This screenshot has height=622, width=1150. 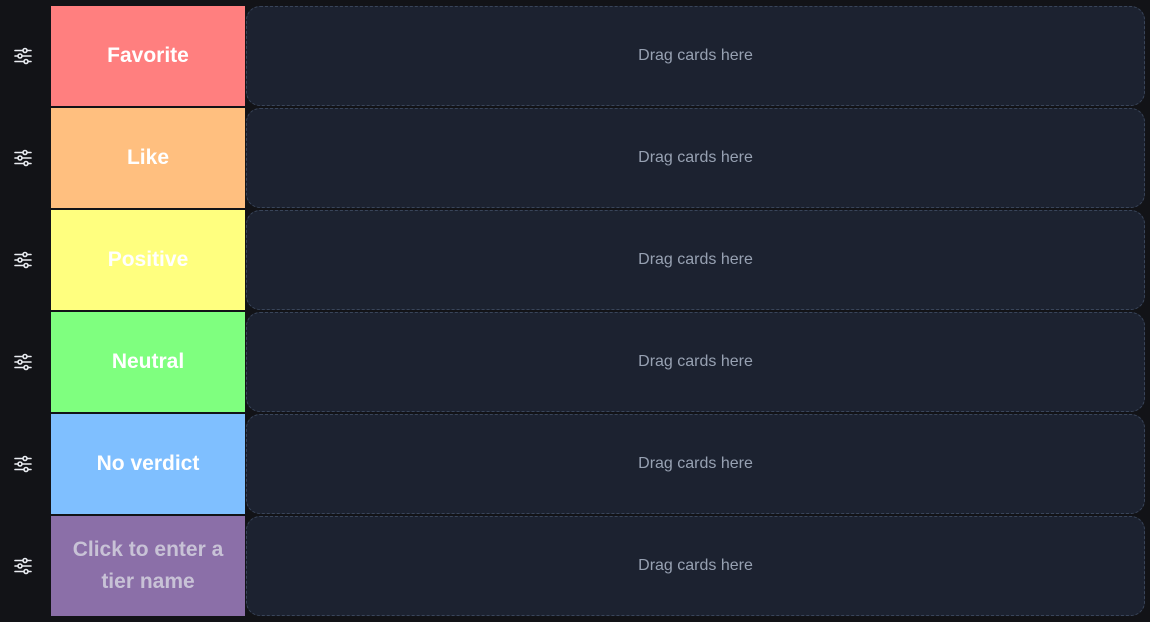 What do you see at coordinates (148, 158) in the screenshot?
I see `tier-label-like: Like` at bounding box center [148, 158].